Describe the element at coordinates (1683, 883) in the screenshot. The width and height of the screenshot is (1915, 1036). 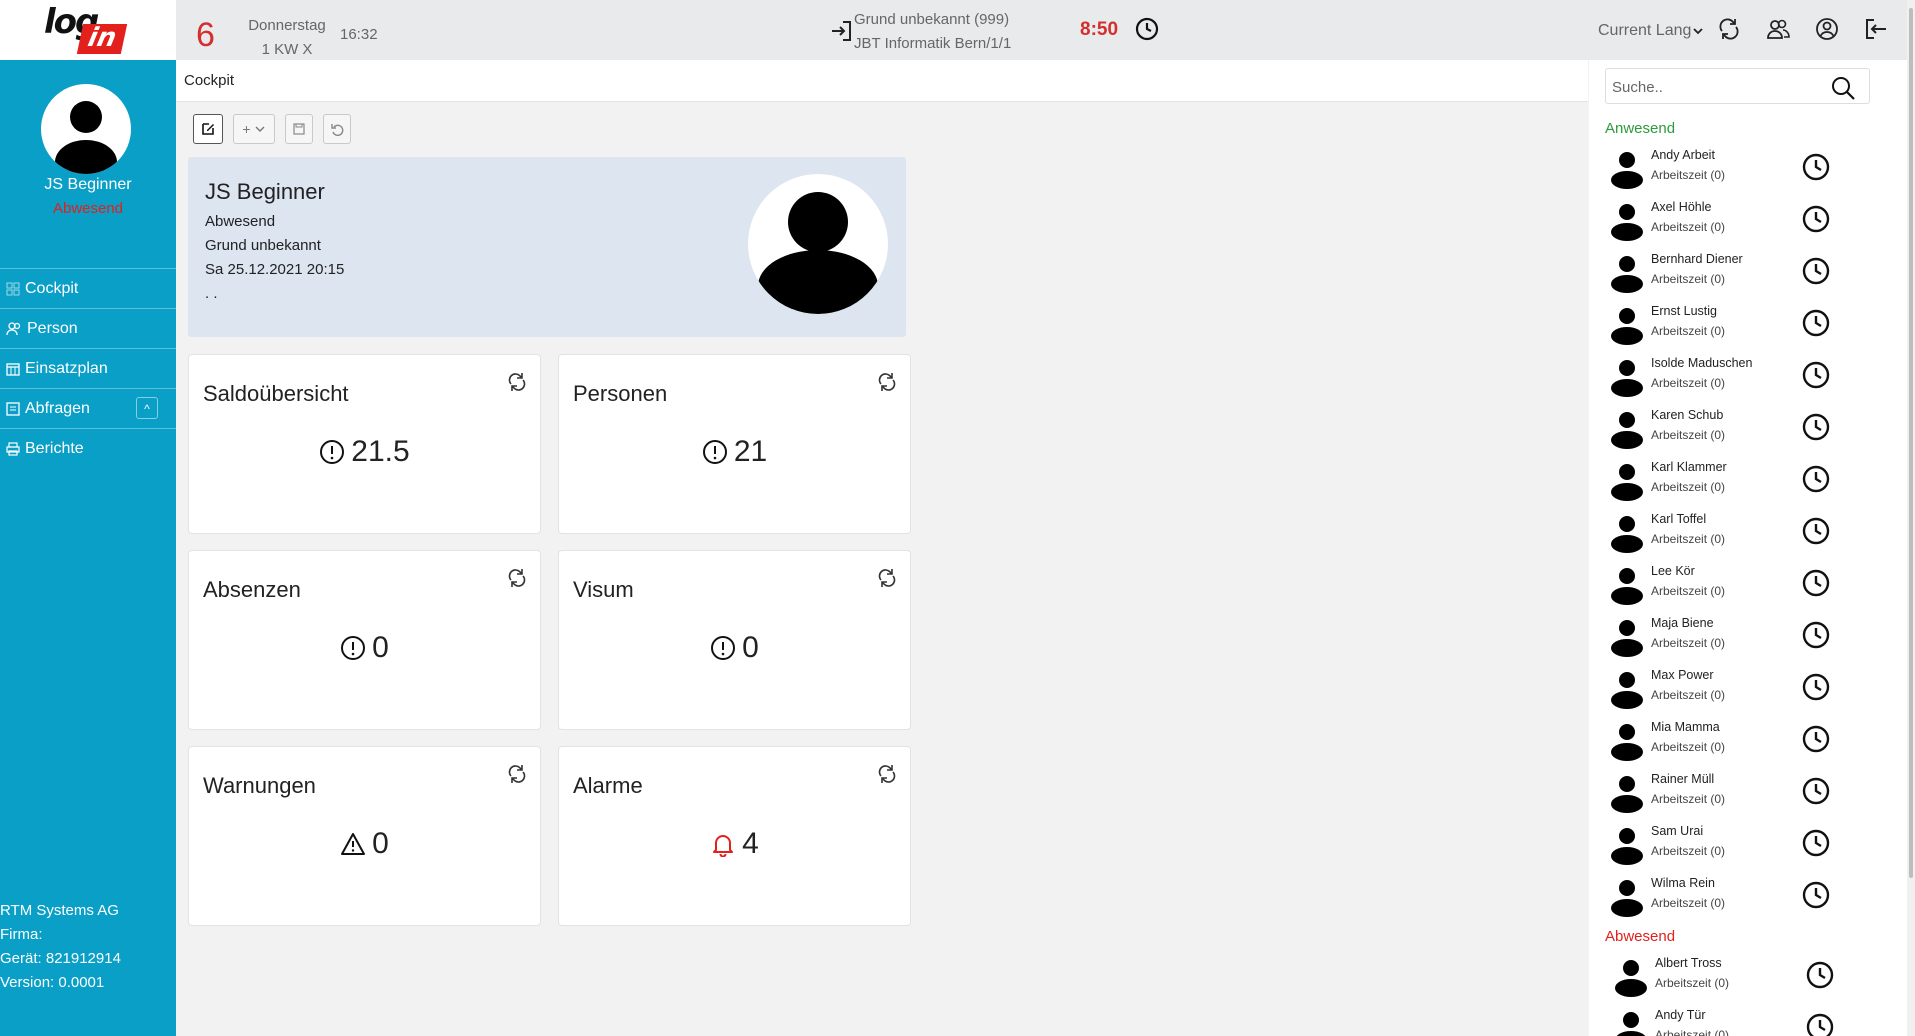
I see `person-name: Wilma Rein` at that location.